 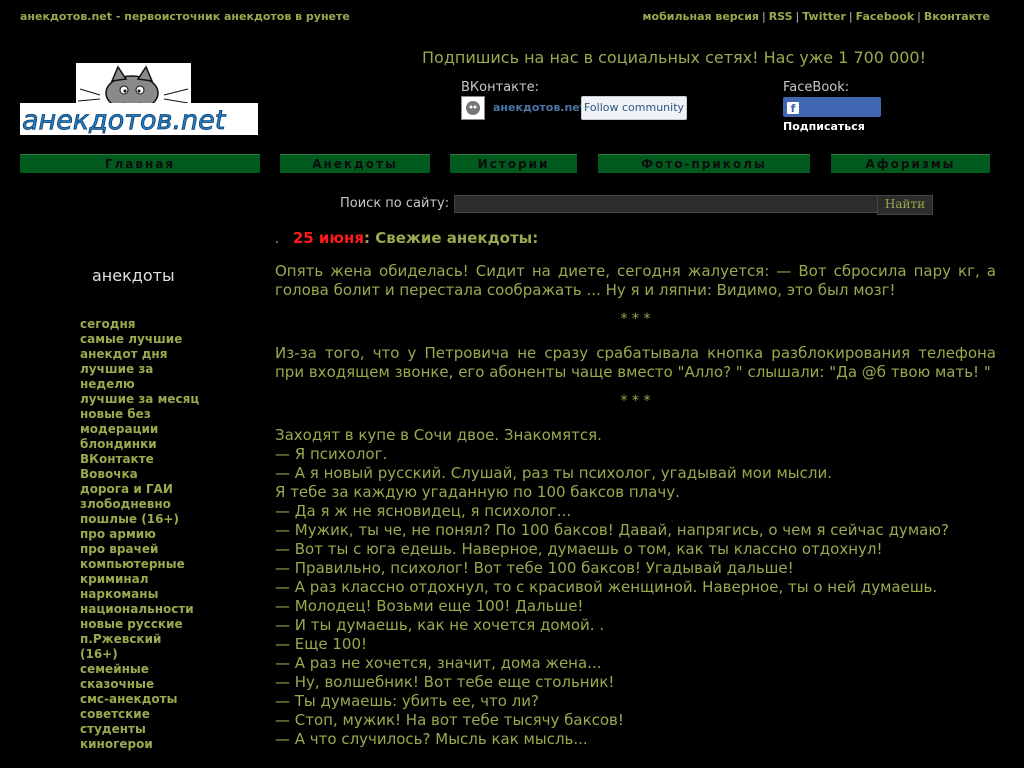 I want to click on sidebar-item-new-russians: новые русские, so click(x=140, y=624).